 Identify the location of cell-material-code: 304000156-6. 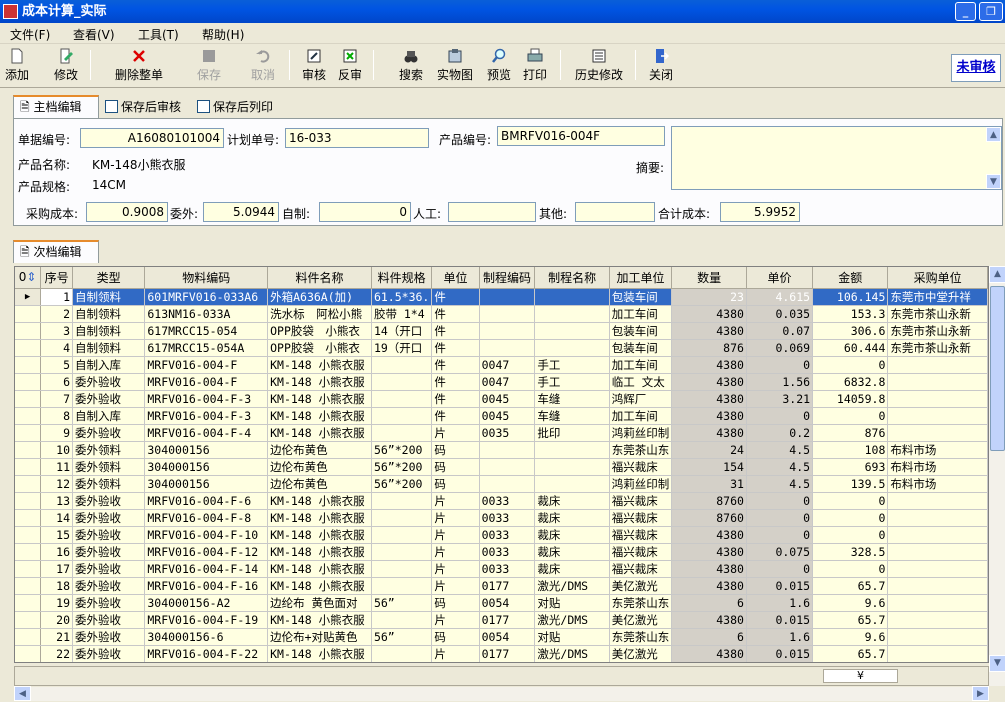
(206, 637).